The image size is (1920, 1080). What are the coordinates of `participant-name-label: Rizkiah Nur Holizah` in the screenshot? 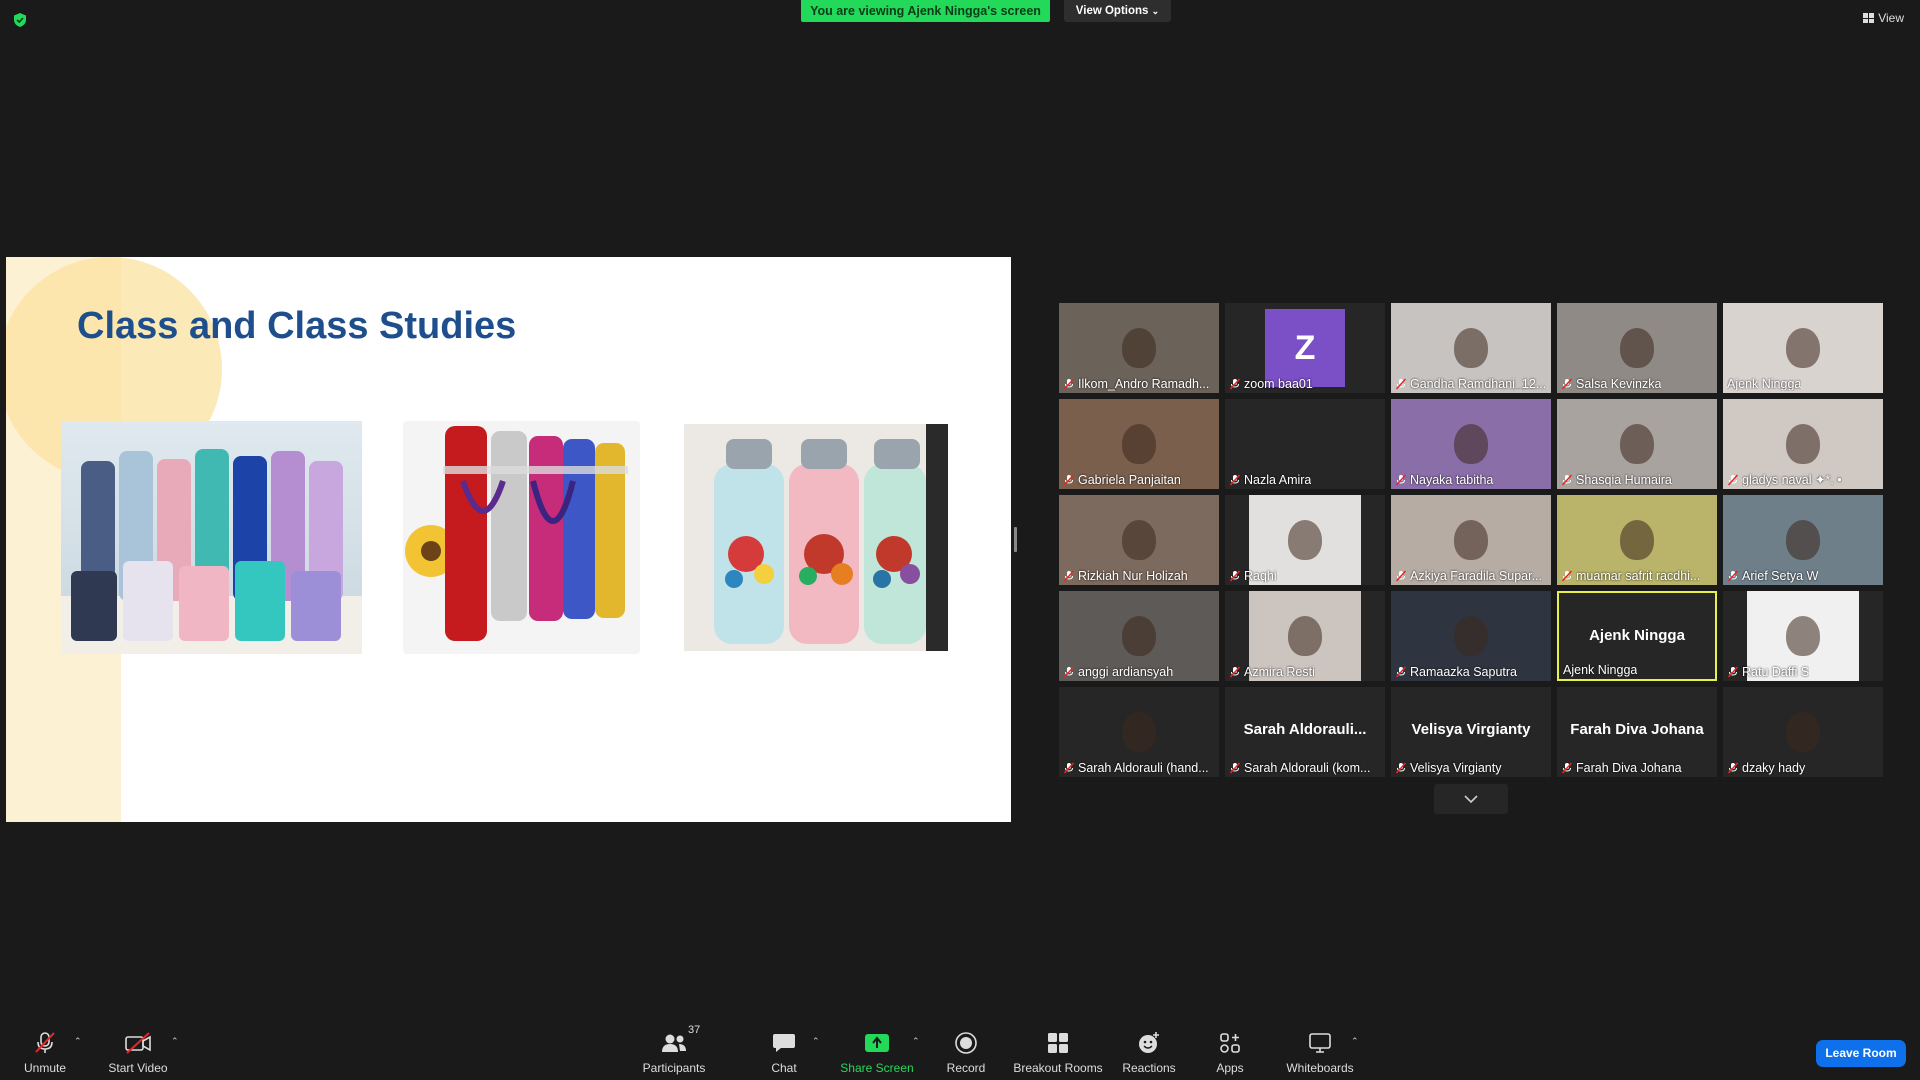 It's located at (1125, 576).